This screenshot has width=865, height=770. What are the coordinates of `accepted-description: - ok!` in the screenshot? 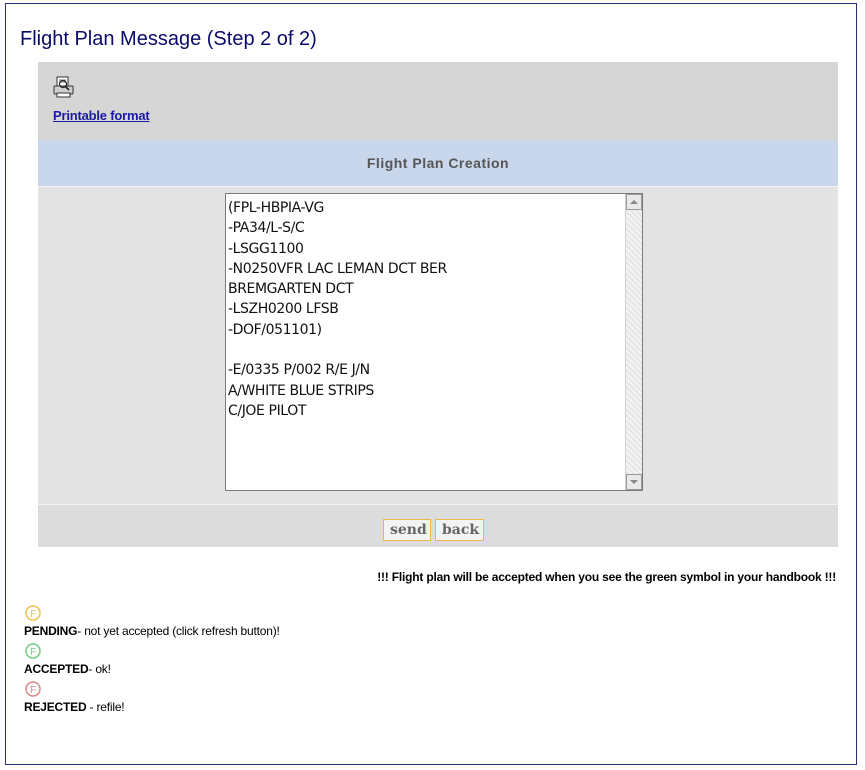 It's located at (99, 669).